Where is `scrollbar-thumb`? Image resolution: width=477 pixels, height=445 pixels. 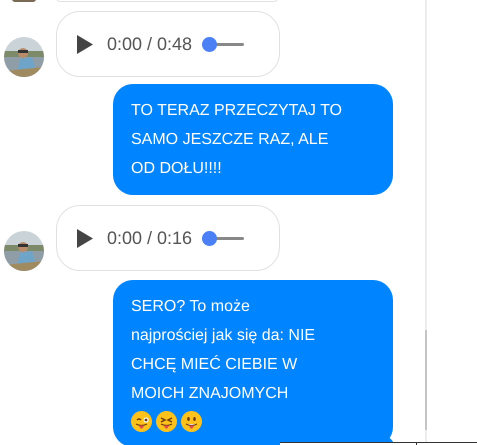 scrollbar-thumb is located at coordinates (426, 380).